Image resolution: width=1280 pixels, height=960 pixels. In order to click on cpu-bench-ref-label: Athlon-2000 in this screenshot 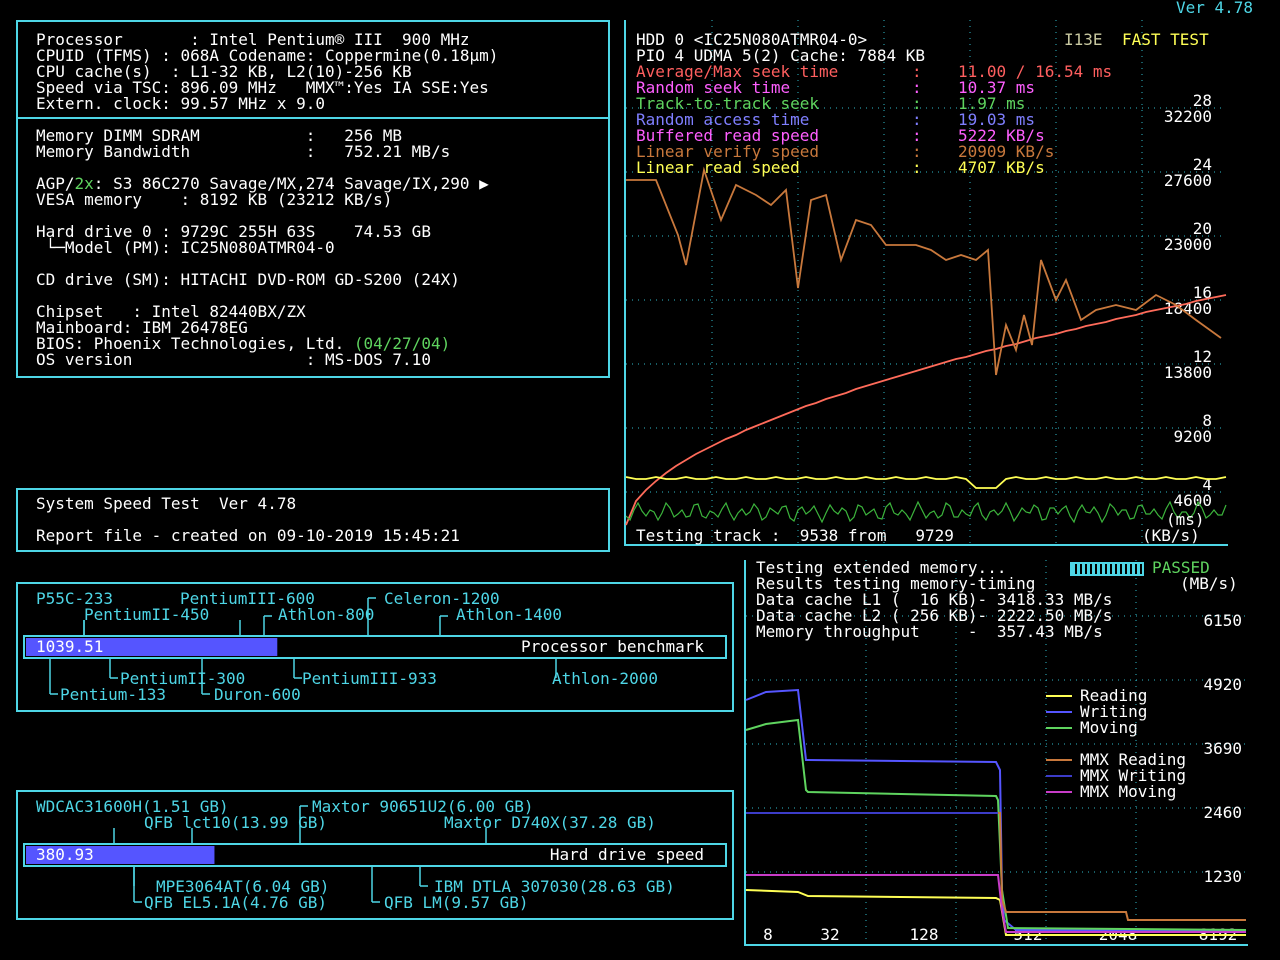, I will do `click(605, 678)`.